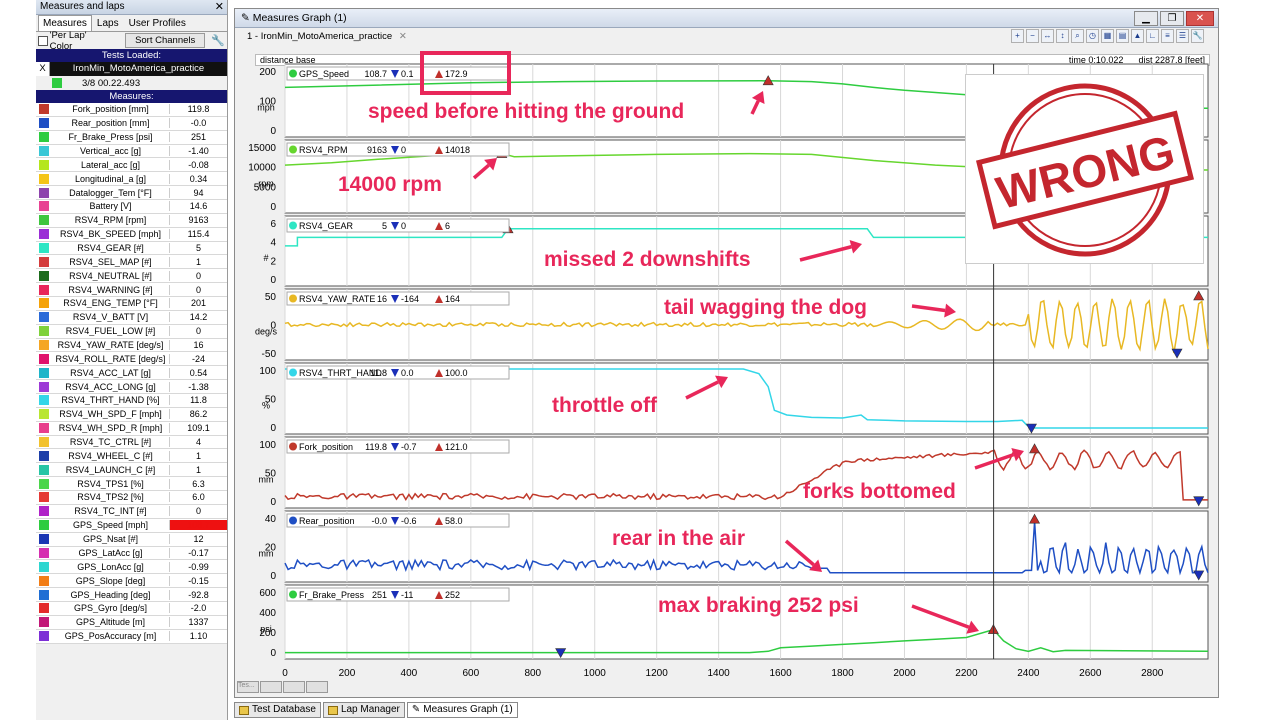 The image size is (1280, 720). I want to click on channel-legend-max: 6, so click(447, 226).